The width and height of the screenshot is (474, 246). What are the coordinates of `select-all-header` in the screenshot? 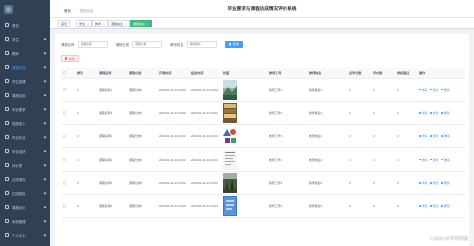 It's located at (68, 73).